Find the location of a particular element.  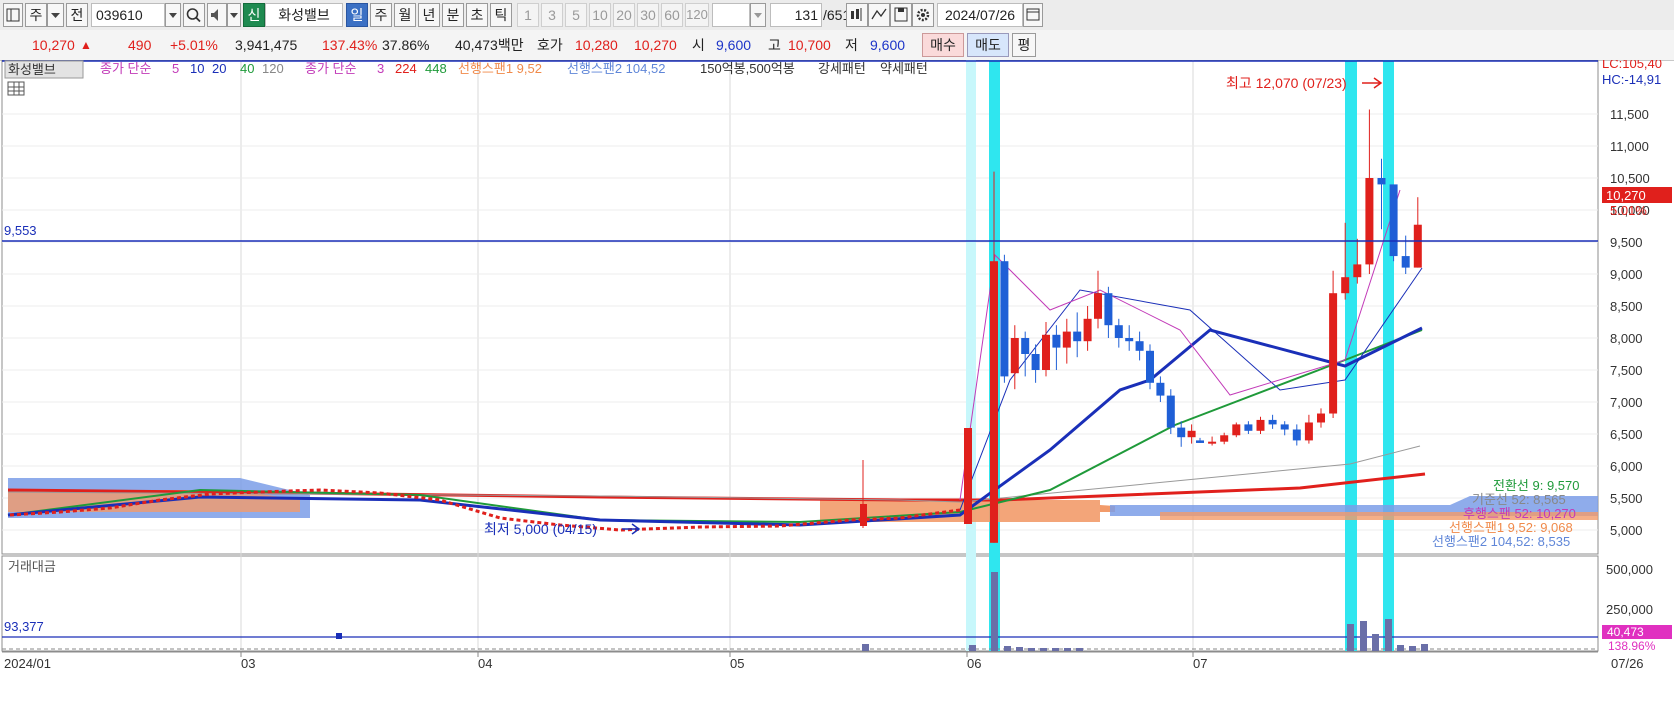

sound-icon is located at coordinates (217, 15).